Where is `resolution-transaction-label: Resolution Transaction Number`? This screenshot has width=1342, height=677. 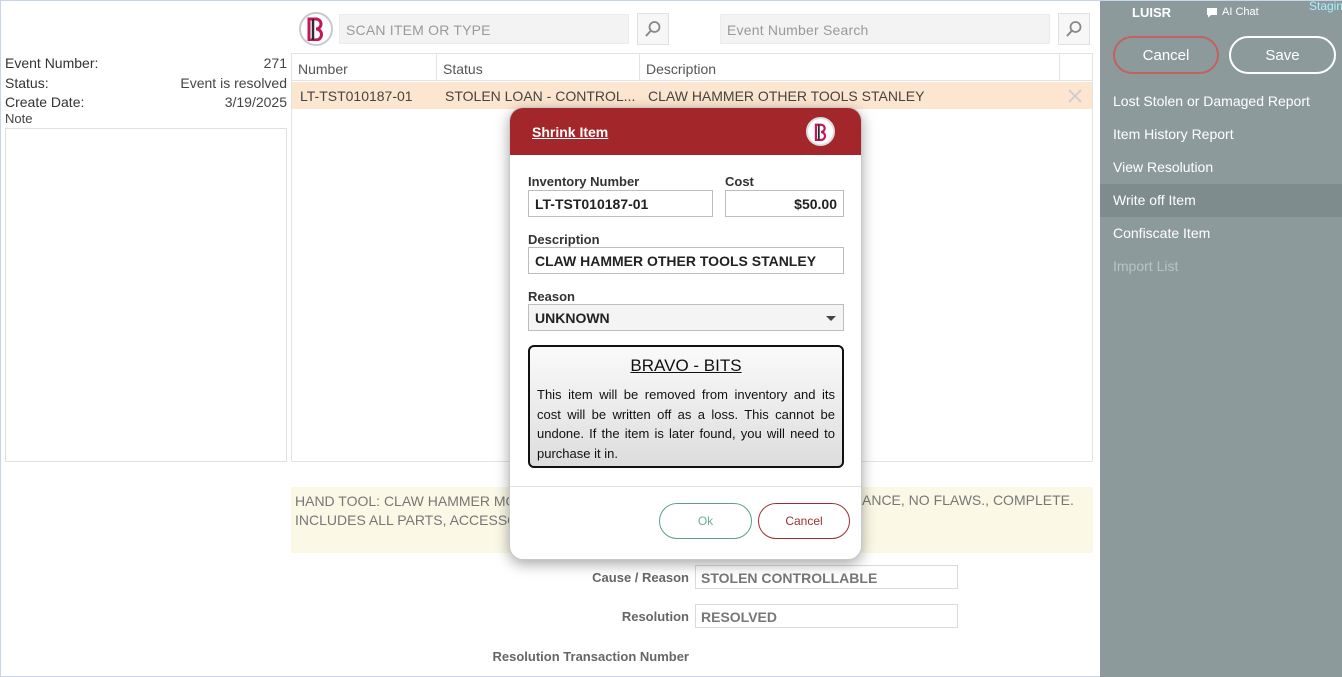 resolution-transaction-label: Resolution Transaction Number is located at coordinates (590, 656).